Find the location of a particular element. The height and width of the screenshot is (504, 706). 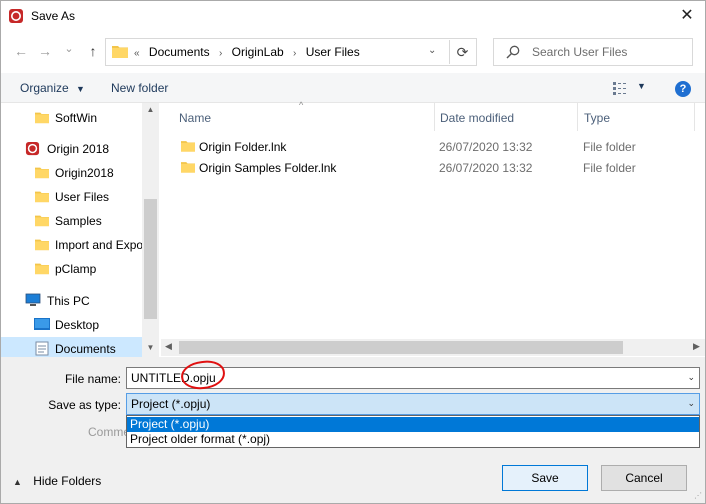

file-date: 26/07/2020 13:32 is located at coordinates (486, 168).